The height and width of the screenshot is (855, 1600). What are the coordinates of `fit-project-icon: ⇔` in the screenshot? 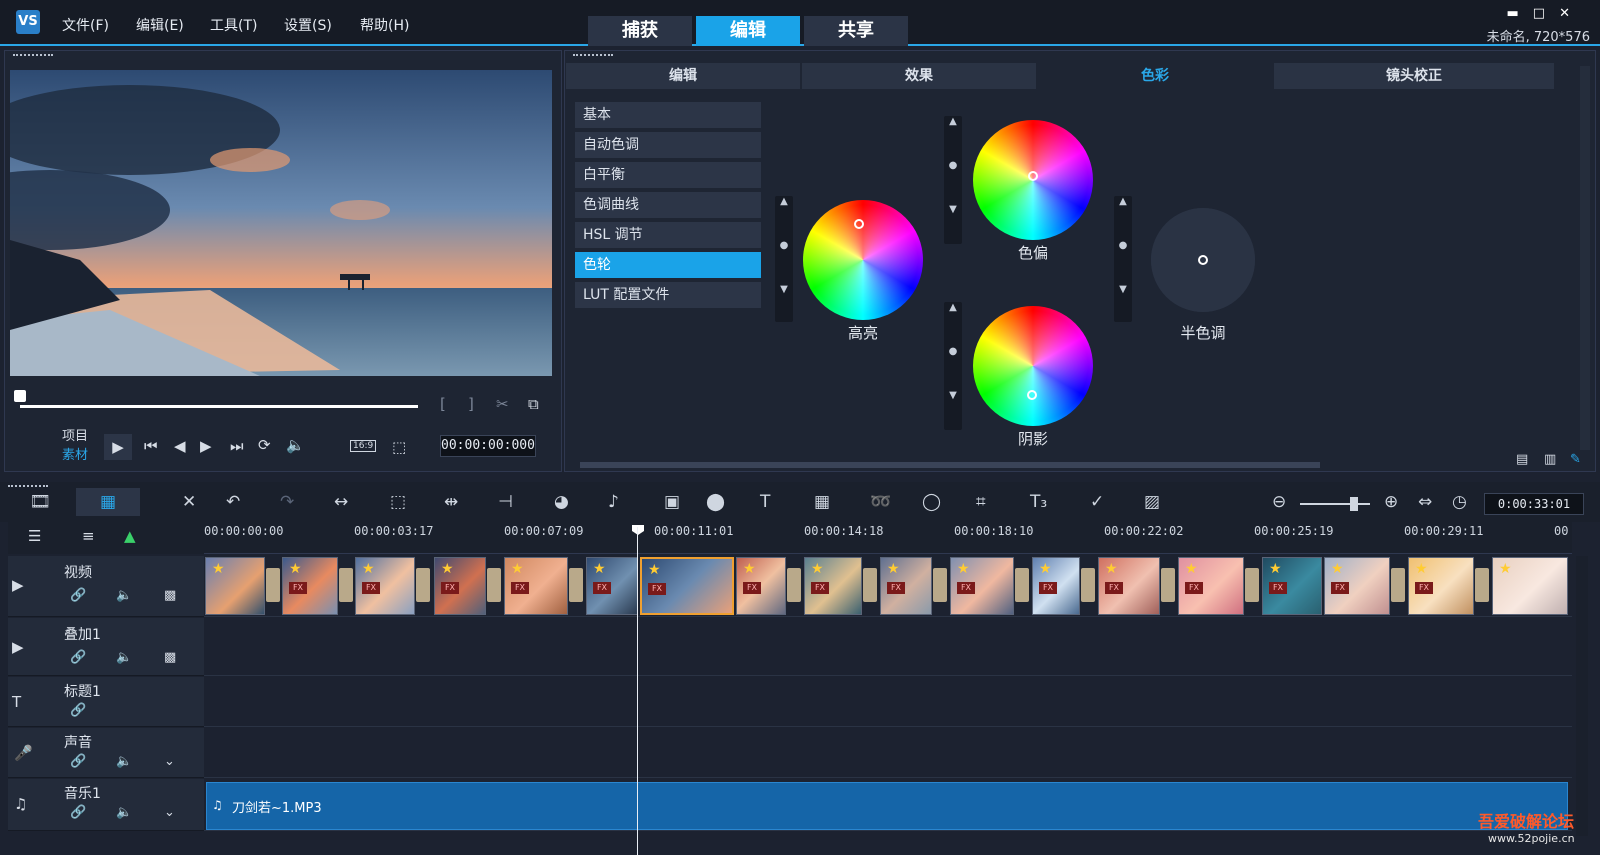 It's located at (1425, 502).